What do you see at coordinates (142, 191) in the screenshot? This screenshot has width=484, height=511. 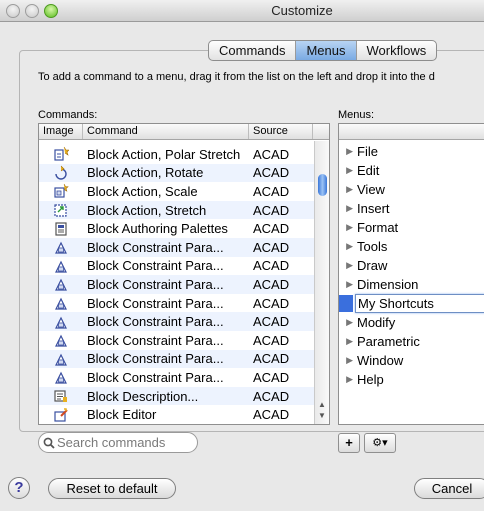 I see `command-name: Block Action, Scale` at bounding box center [142, 191].